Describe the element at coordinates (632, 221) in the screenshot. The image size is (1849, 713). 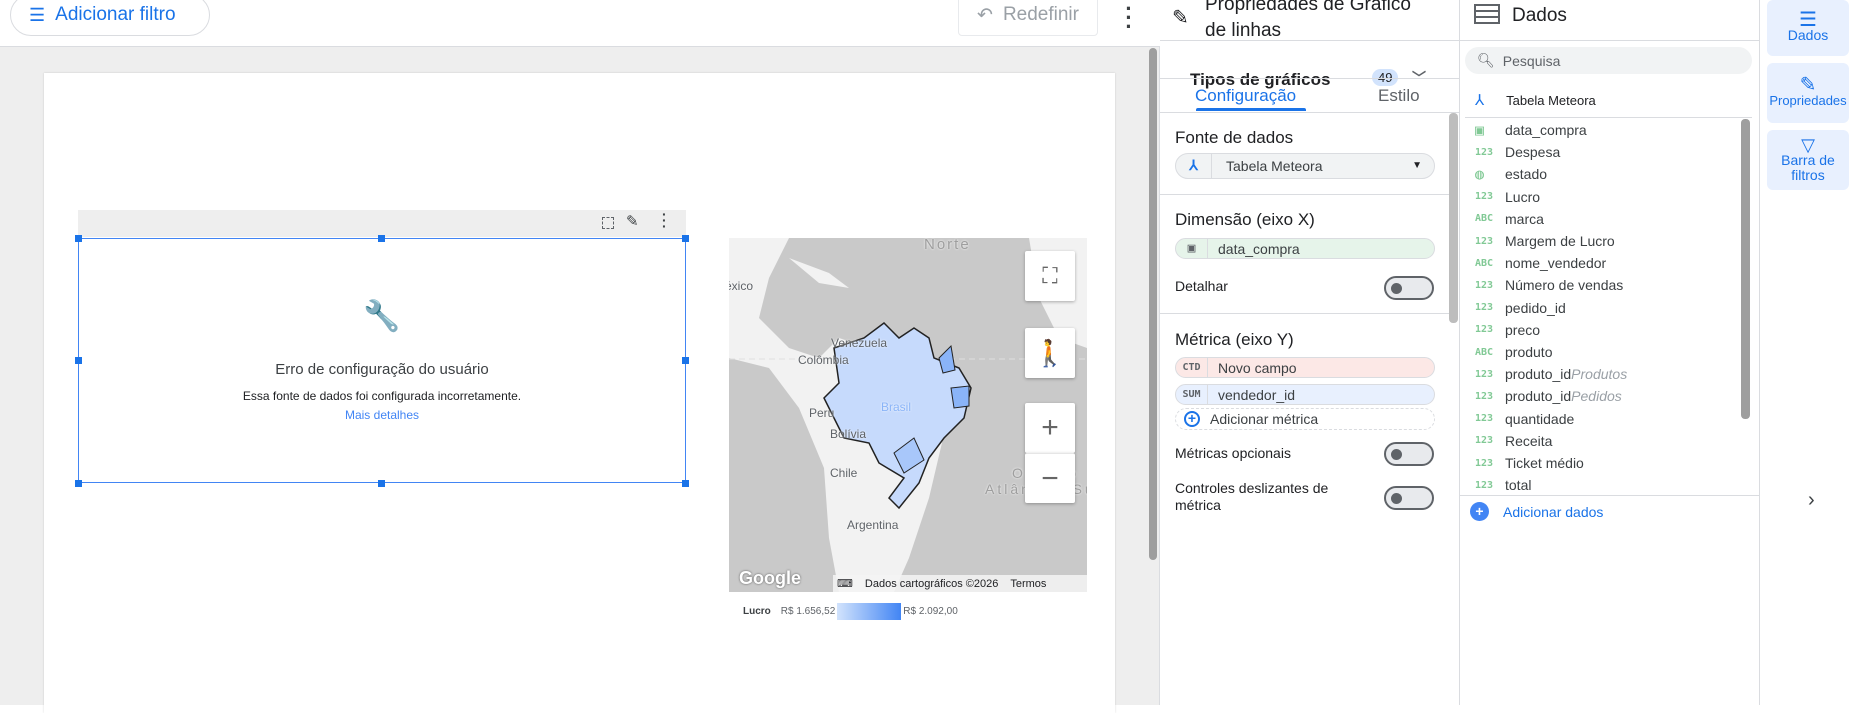
I see `edit-pencil-icon: ✎` at that location.